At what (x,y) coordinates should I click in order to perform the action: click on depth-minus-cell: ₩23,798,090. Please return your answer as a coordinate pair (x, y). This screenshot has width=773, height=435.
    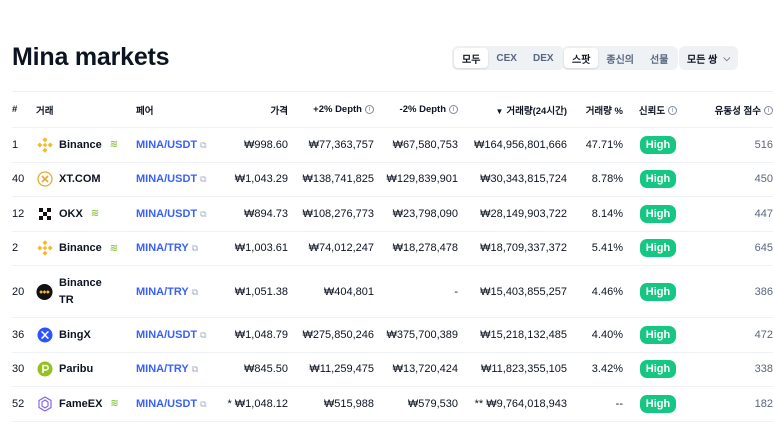
    Looking at the image, I should click on (416, 214).